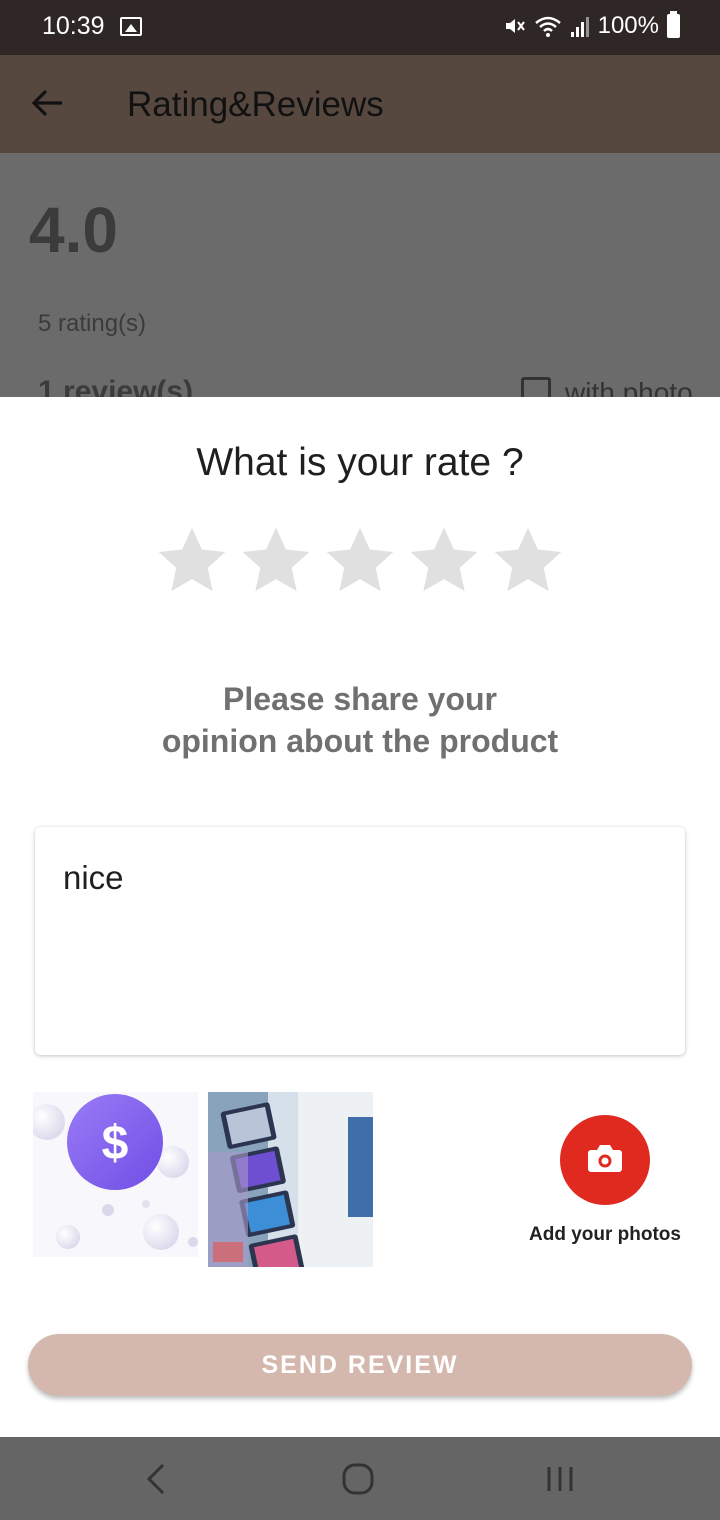 The image size is (720, 1520). I want to click on add-photos-button: Add your photos, so click(605, 1190).